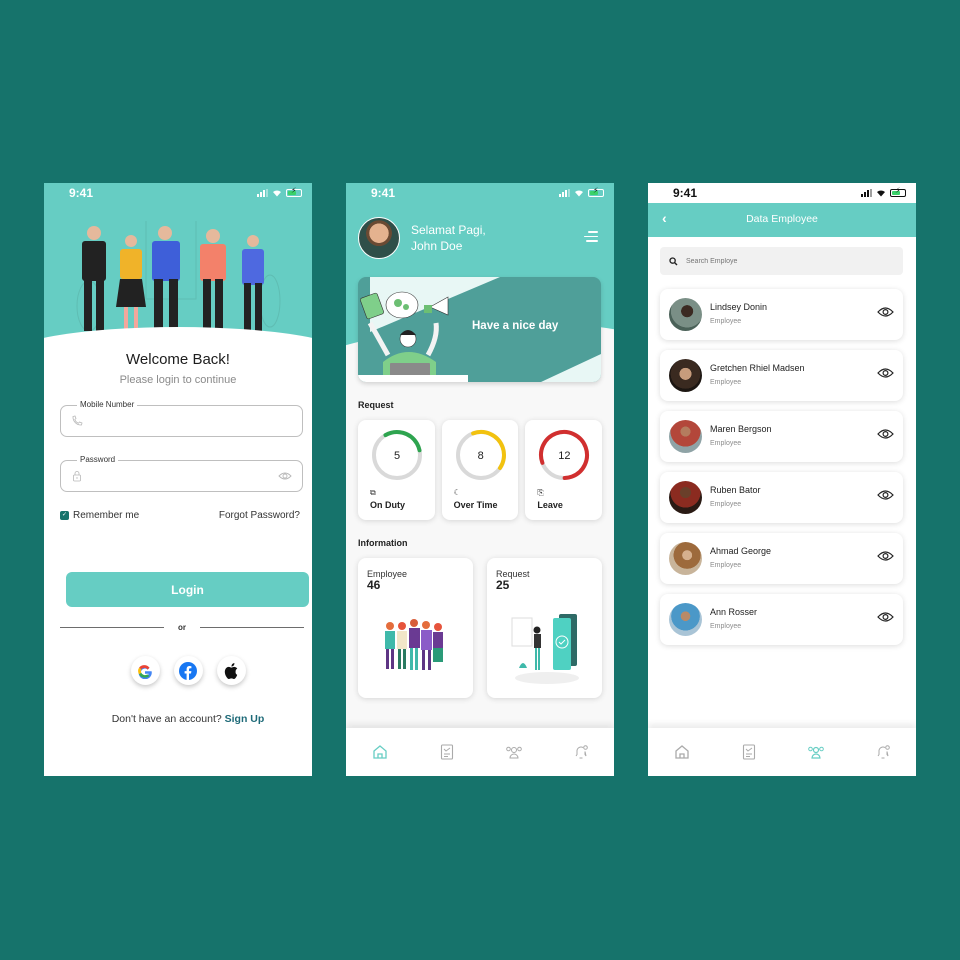 The width and height of the screenshot is (960, 960). I want to click on moon-icon: ☾, so click(457, 492).